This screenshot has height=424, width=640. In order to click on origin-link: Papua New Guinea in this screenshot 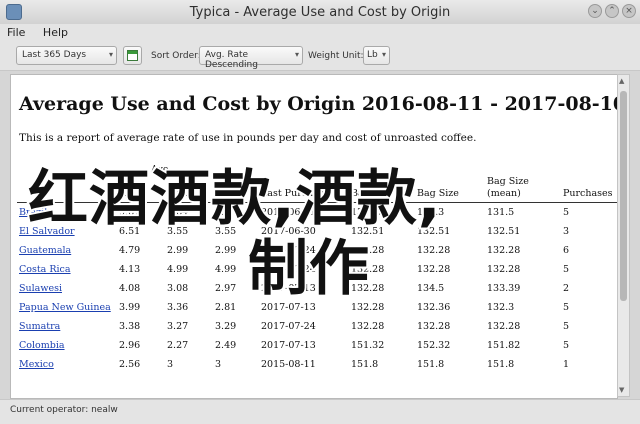, I will do `click(67, 307)`.